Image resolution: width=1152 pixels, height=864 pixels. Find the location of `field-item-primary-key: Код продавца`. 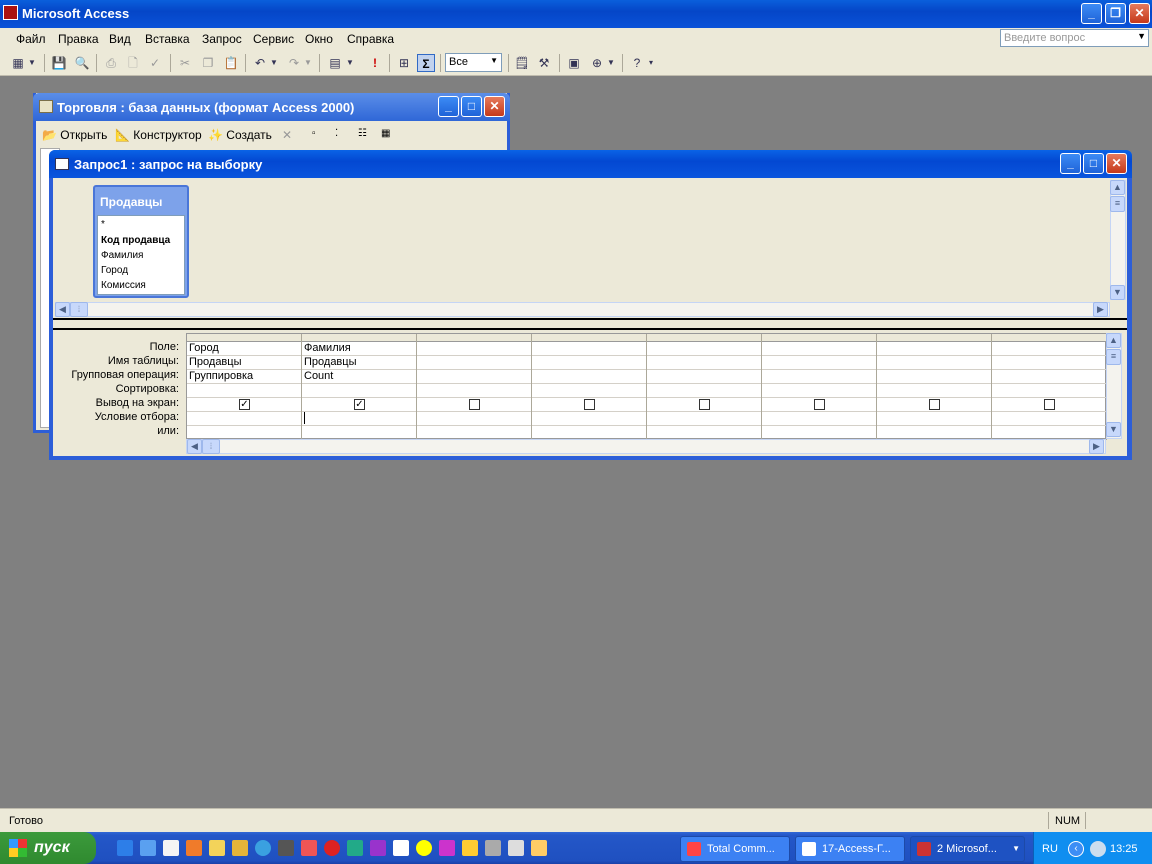

field-item-primary-key: Код продавца is located at coordinates (135, 240).